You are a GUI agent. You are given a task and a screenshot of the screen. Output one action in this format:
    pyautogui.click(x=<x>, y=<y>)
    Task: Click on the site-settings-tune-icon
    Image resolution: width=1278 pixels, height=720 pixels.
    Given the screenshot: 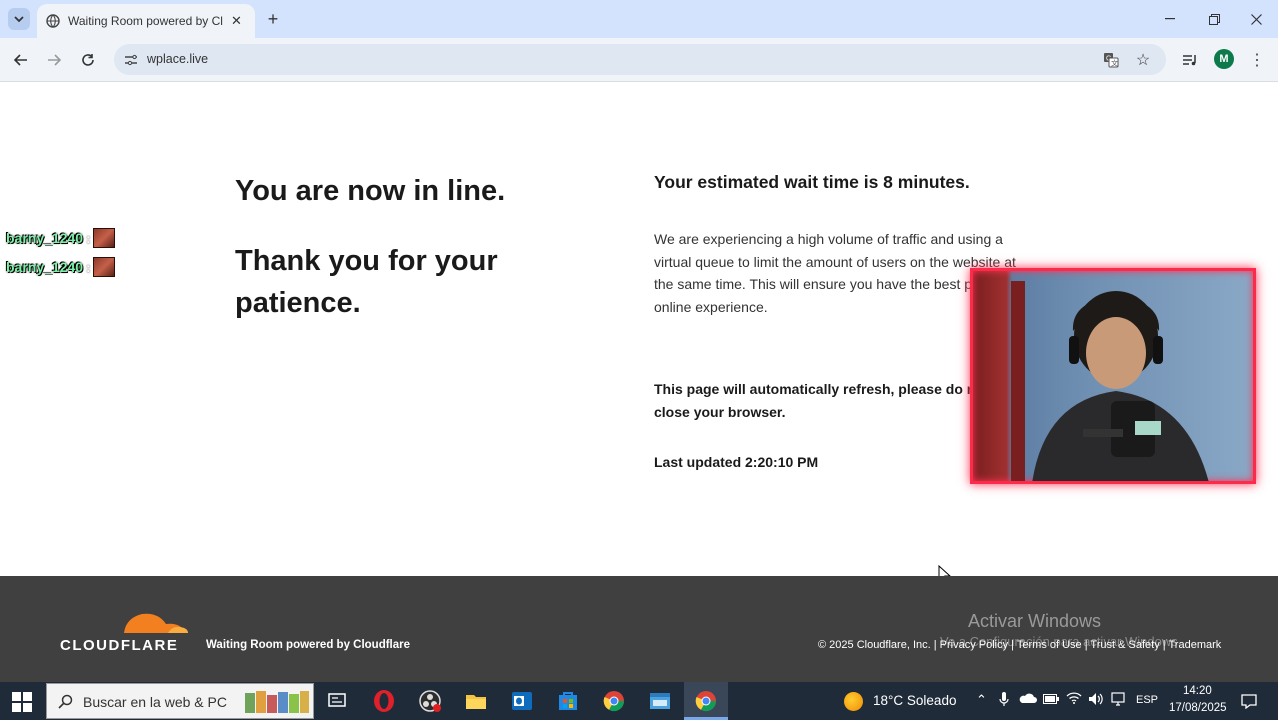 What is the action you would take?
    pyautogui.click(x=131, y=60)
    